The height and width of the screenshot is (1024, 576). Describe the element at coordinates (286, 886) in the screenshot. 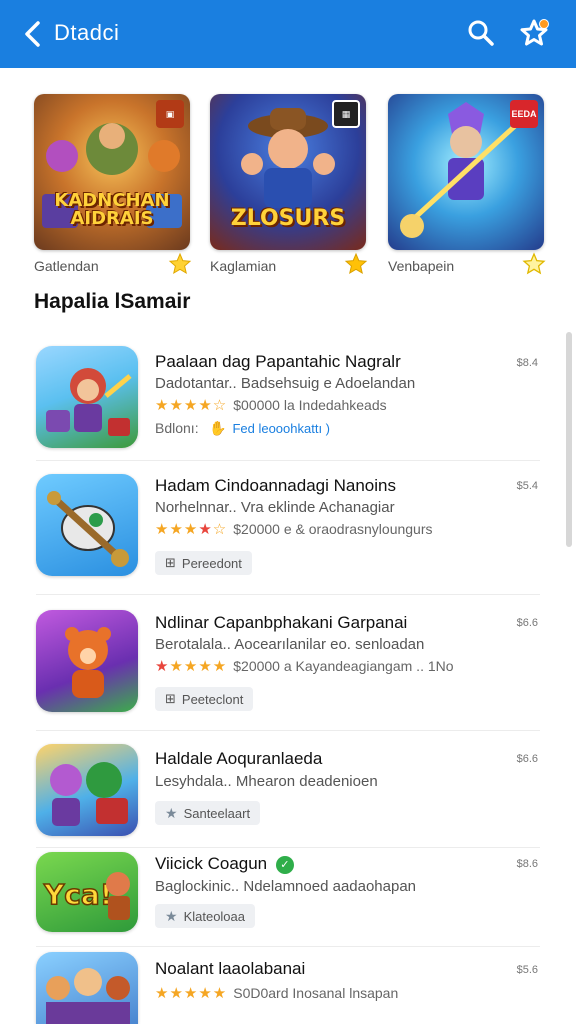

I see `app-subtitle: Baglockinic.. Ndelamnoed aadaohapan` at that location.